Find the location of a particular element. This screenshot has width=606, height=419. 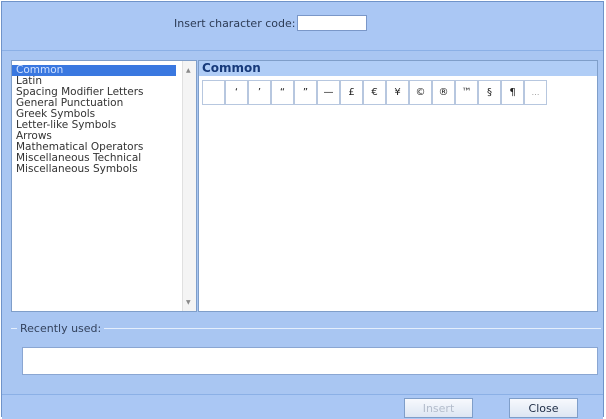

character-cell: § is located at coordinates (489, 92).